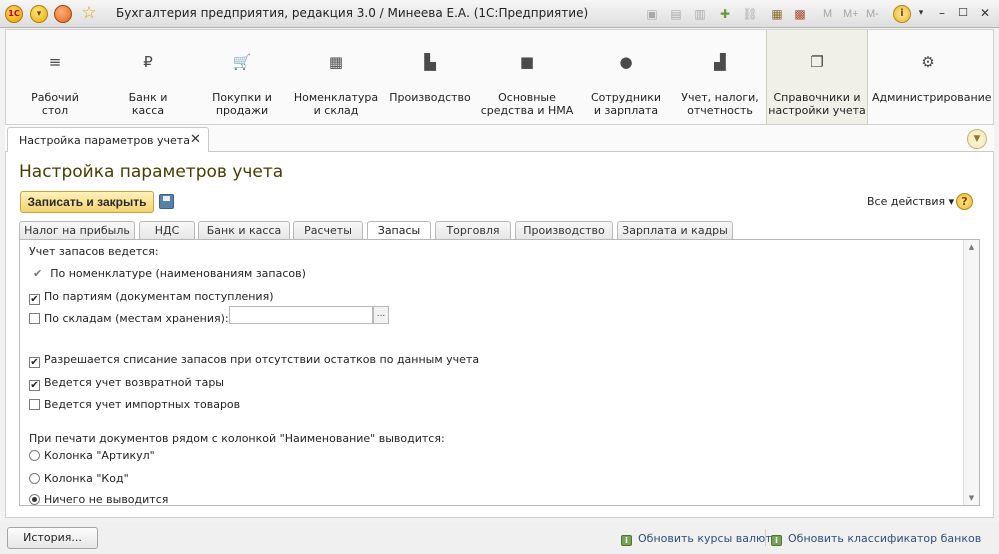 The width and height of the screenshot is (999, 554). Describe the element at coordinates (777, 14) in the screenshot. I see `calculator-icon: ▦` at that location.